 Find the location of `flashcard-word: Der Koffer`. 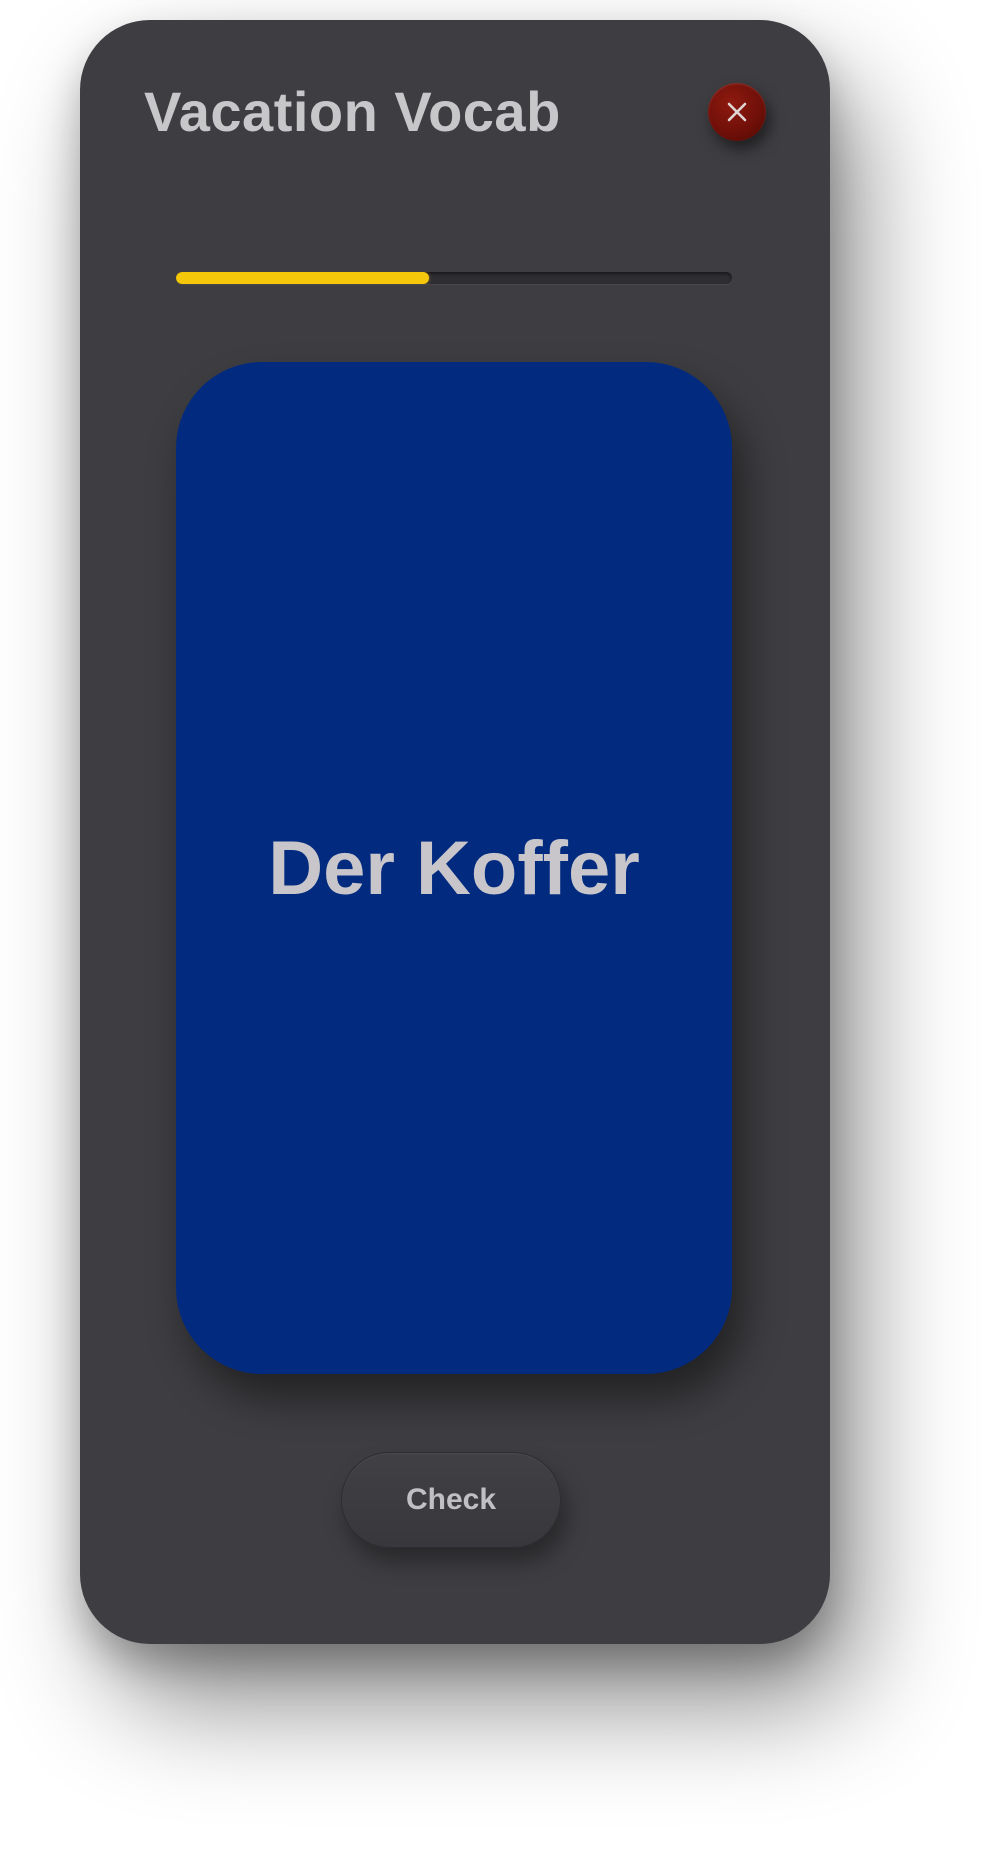

flashcard-word: Der Koffer is located at coordinates (454, 868).